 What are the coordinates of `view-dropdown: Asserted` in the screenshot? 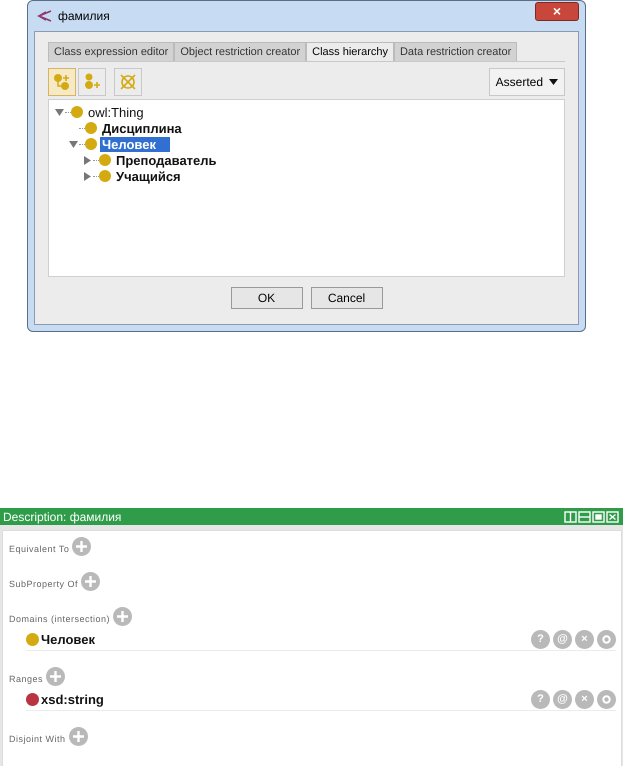 It's located at (526, 82).